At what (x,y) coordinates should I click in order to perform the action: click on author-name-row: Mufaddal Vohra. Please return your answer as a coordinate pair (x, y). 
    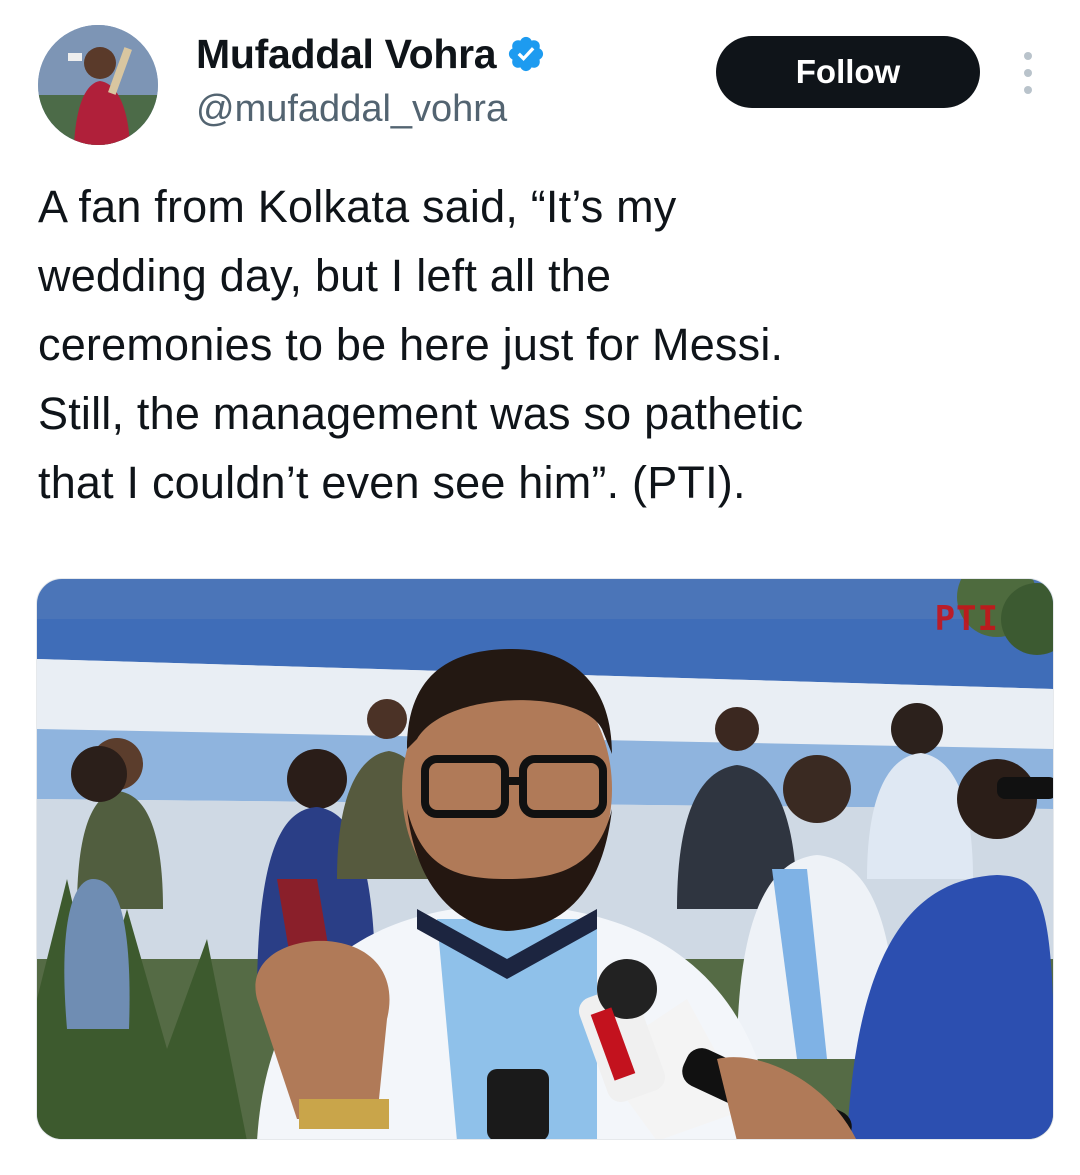
    Looking at the image, I should click on (371, 54).